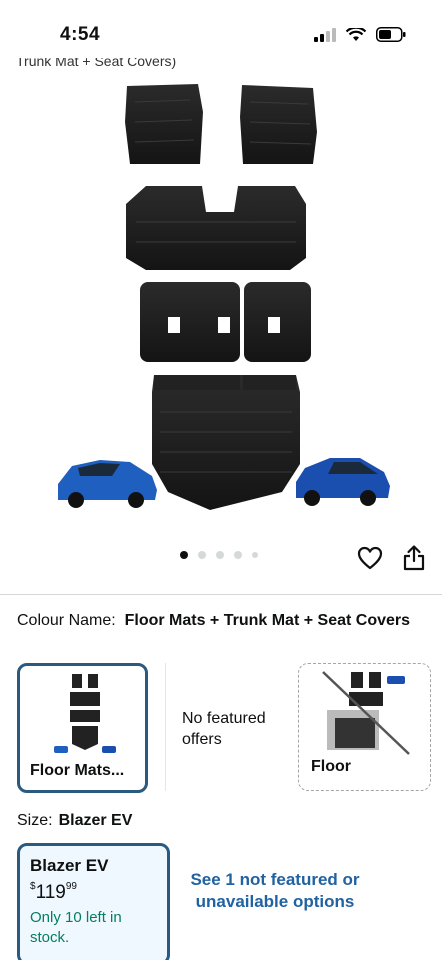  Describe the element at coordinates (221, 594) in the screenshot. I see `section-divider` at that location.